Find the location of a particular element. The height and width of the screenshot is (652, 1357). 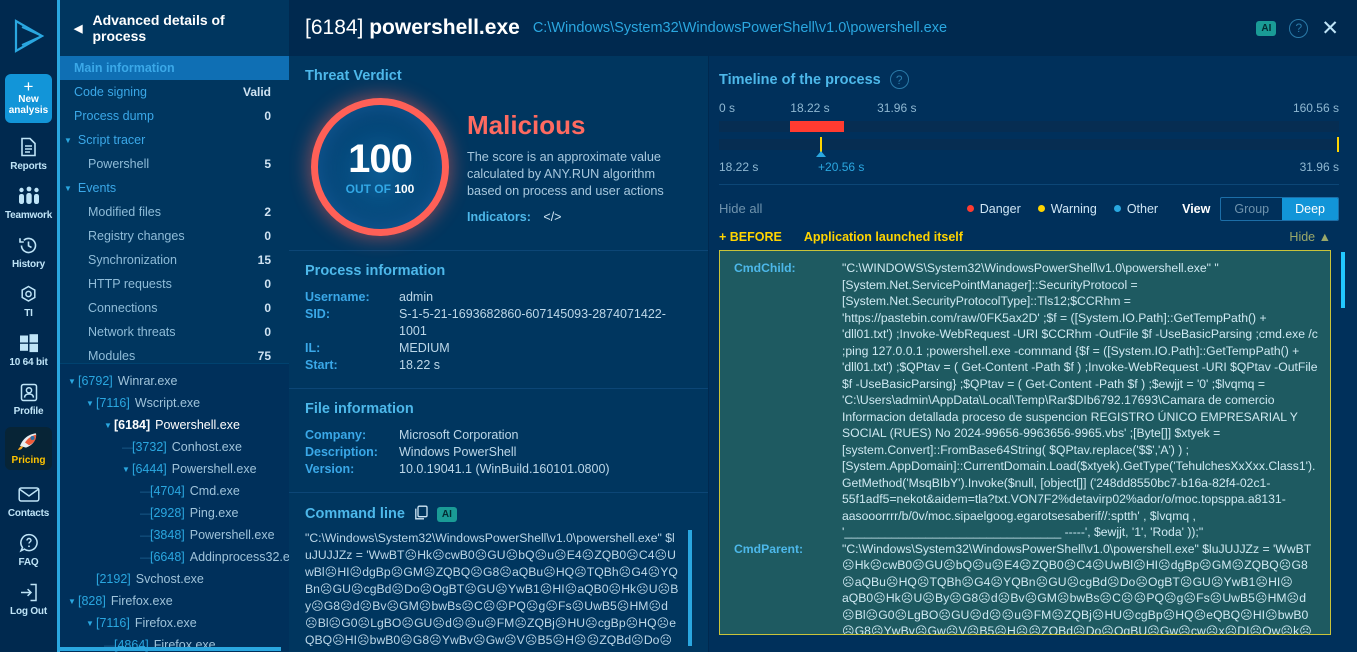

file-information-heading: File information is located at coordinates (359, 409).